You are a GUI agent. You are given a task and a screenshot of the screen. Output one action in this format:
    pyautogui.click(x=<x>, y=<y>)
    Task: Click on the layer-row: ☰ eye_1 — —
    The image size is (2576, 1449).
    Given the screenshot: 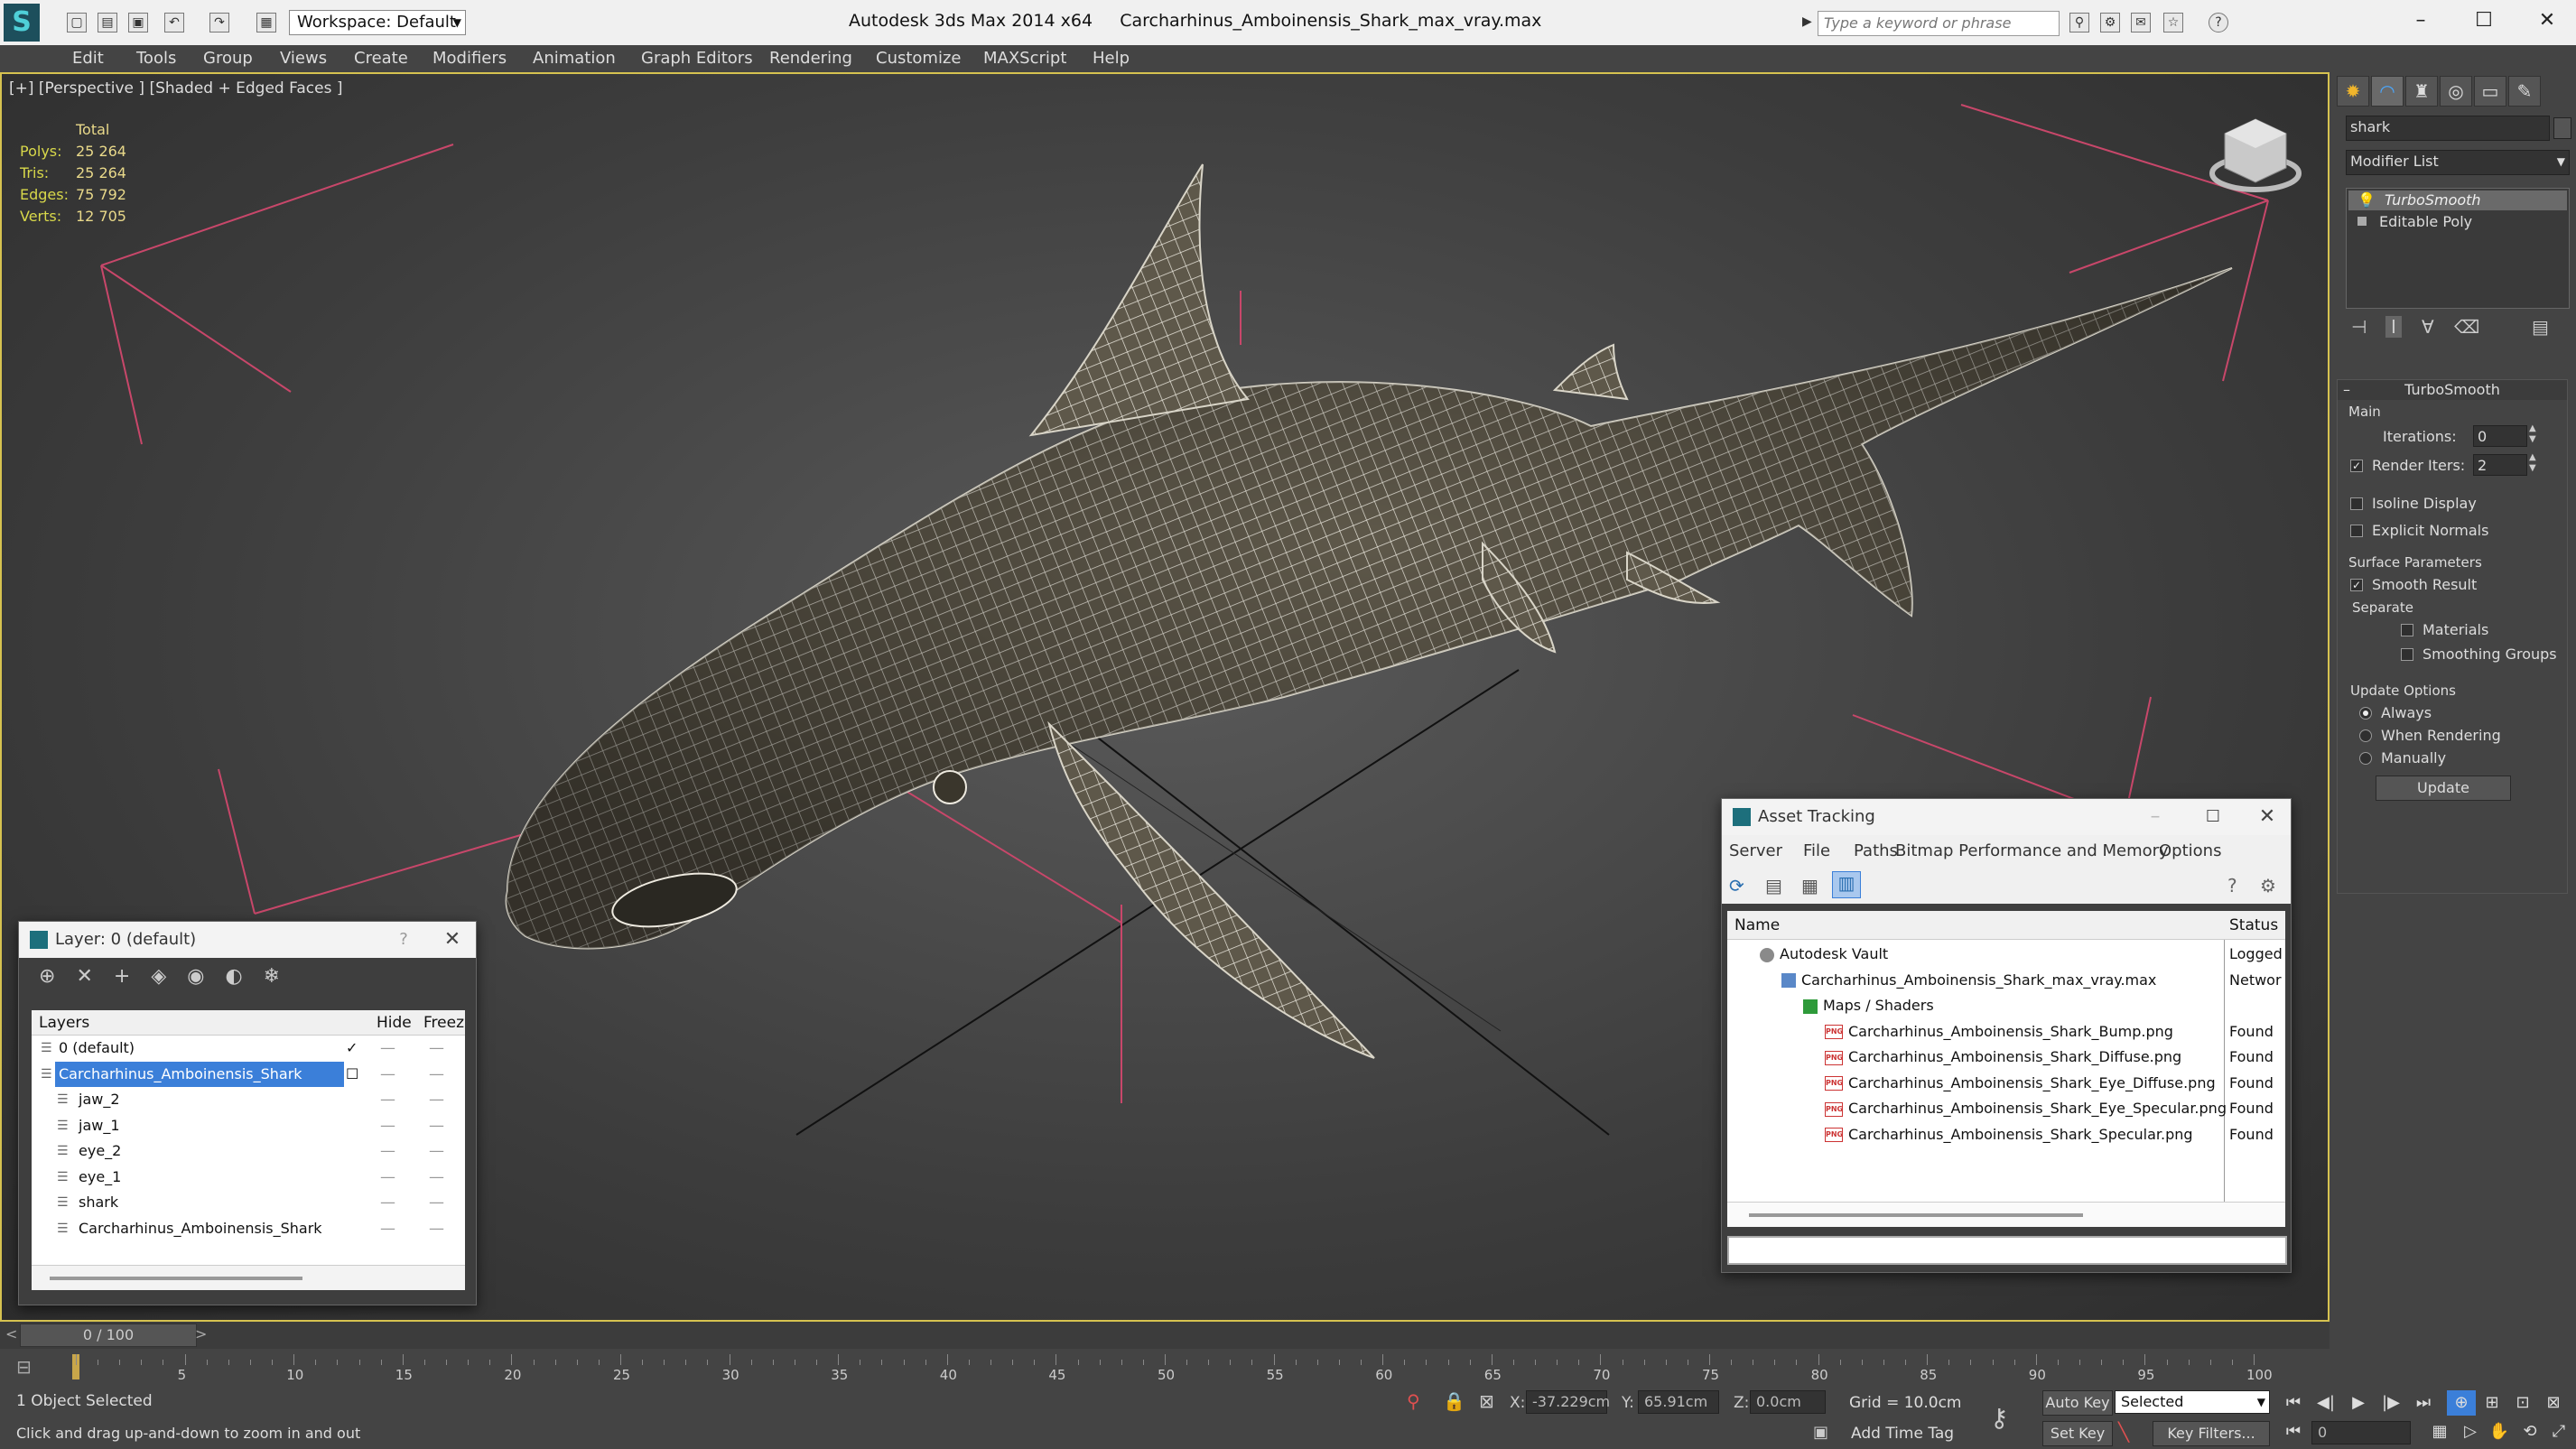 What is the action you would take?
    pyautogui.click(x=248, y=1177)
    